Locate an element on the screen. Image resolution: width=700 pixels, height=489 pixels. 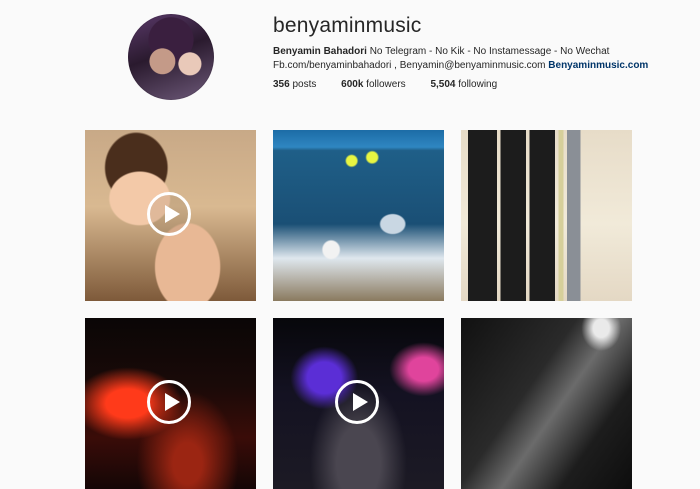
posts-label: posts is located at coordinates (303, 84).